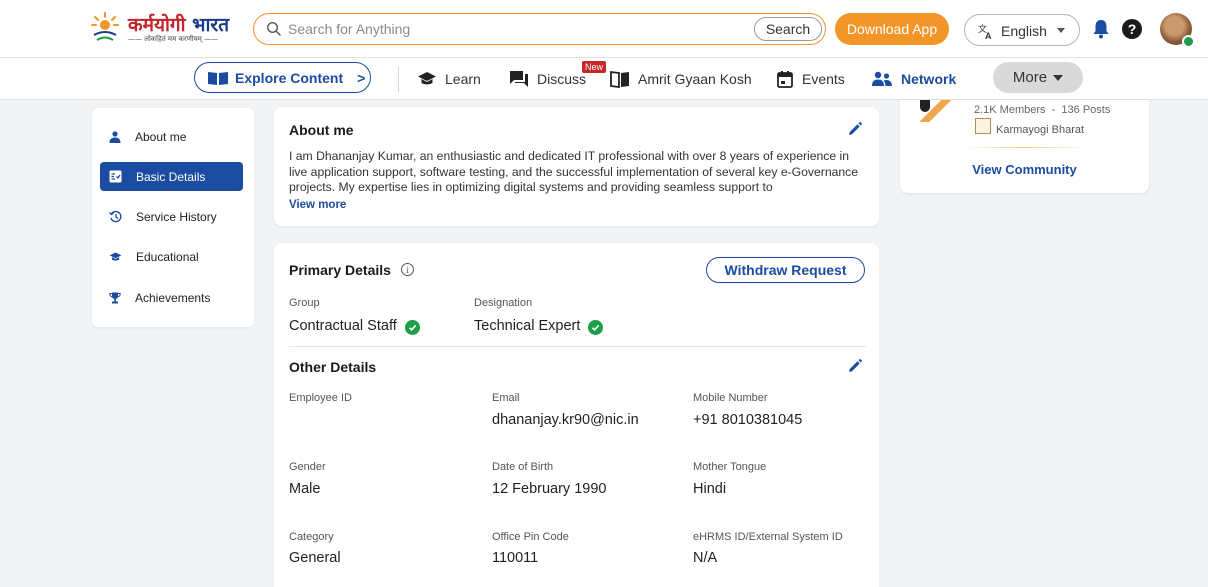  I want to click on nav-item-events: Events, so click(810, 79).